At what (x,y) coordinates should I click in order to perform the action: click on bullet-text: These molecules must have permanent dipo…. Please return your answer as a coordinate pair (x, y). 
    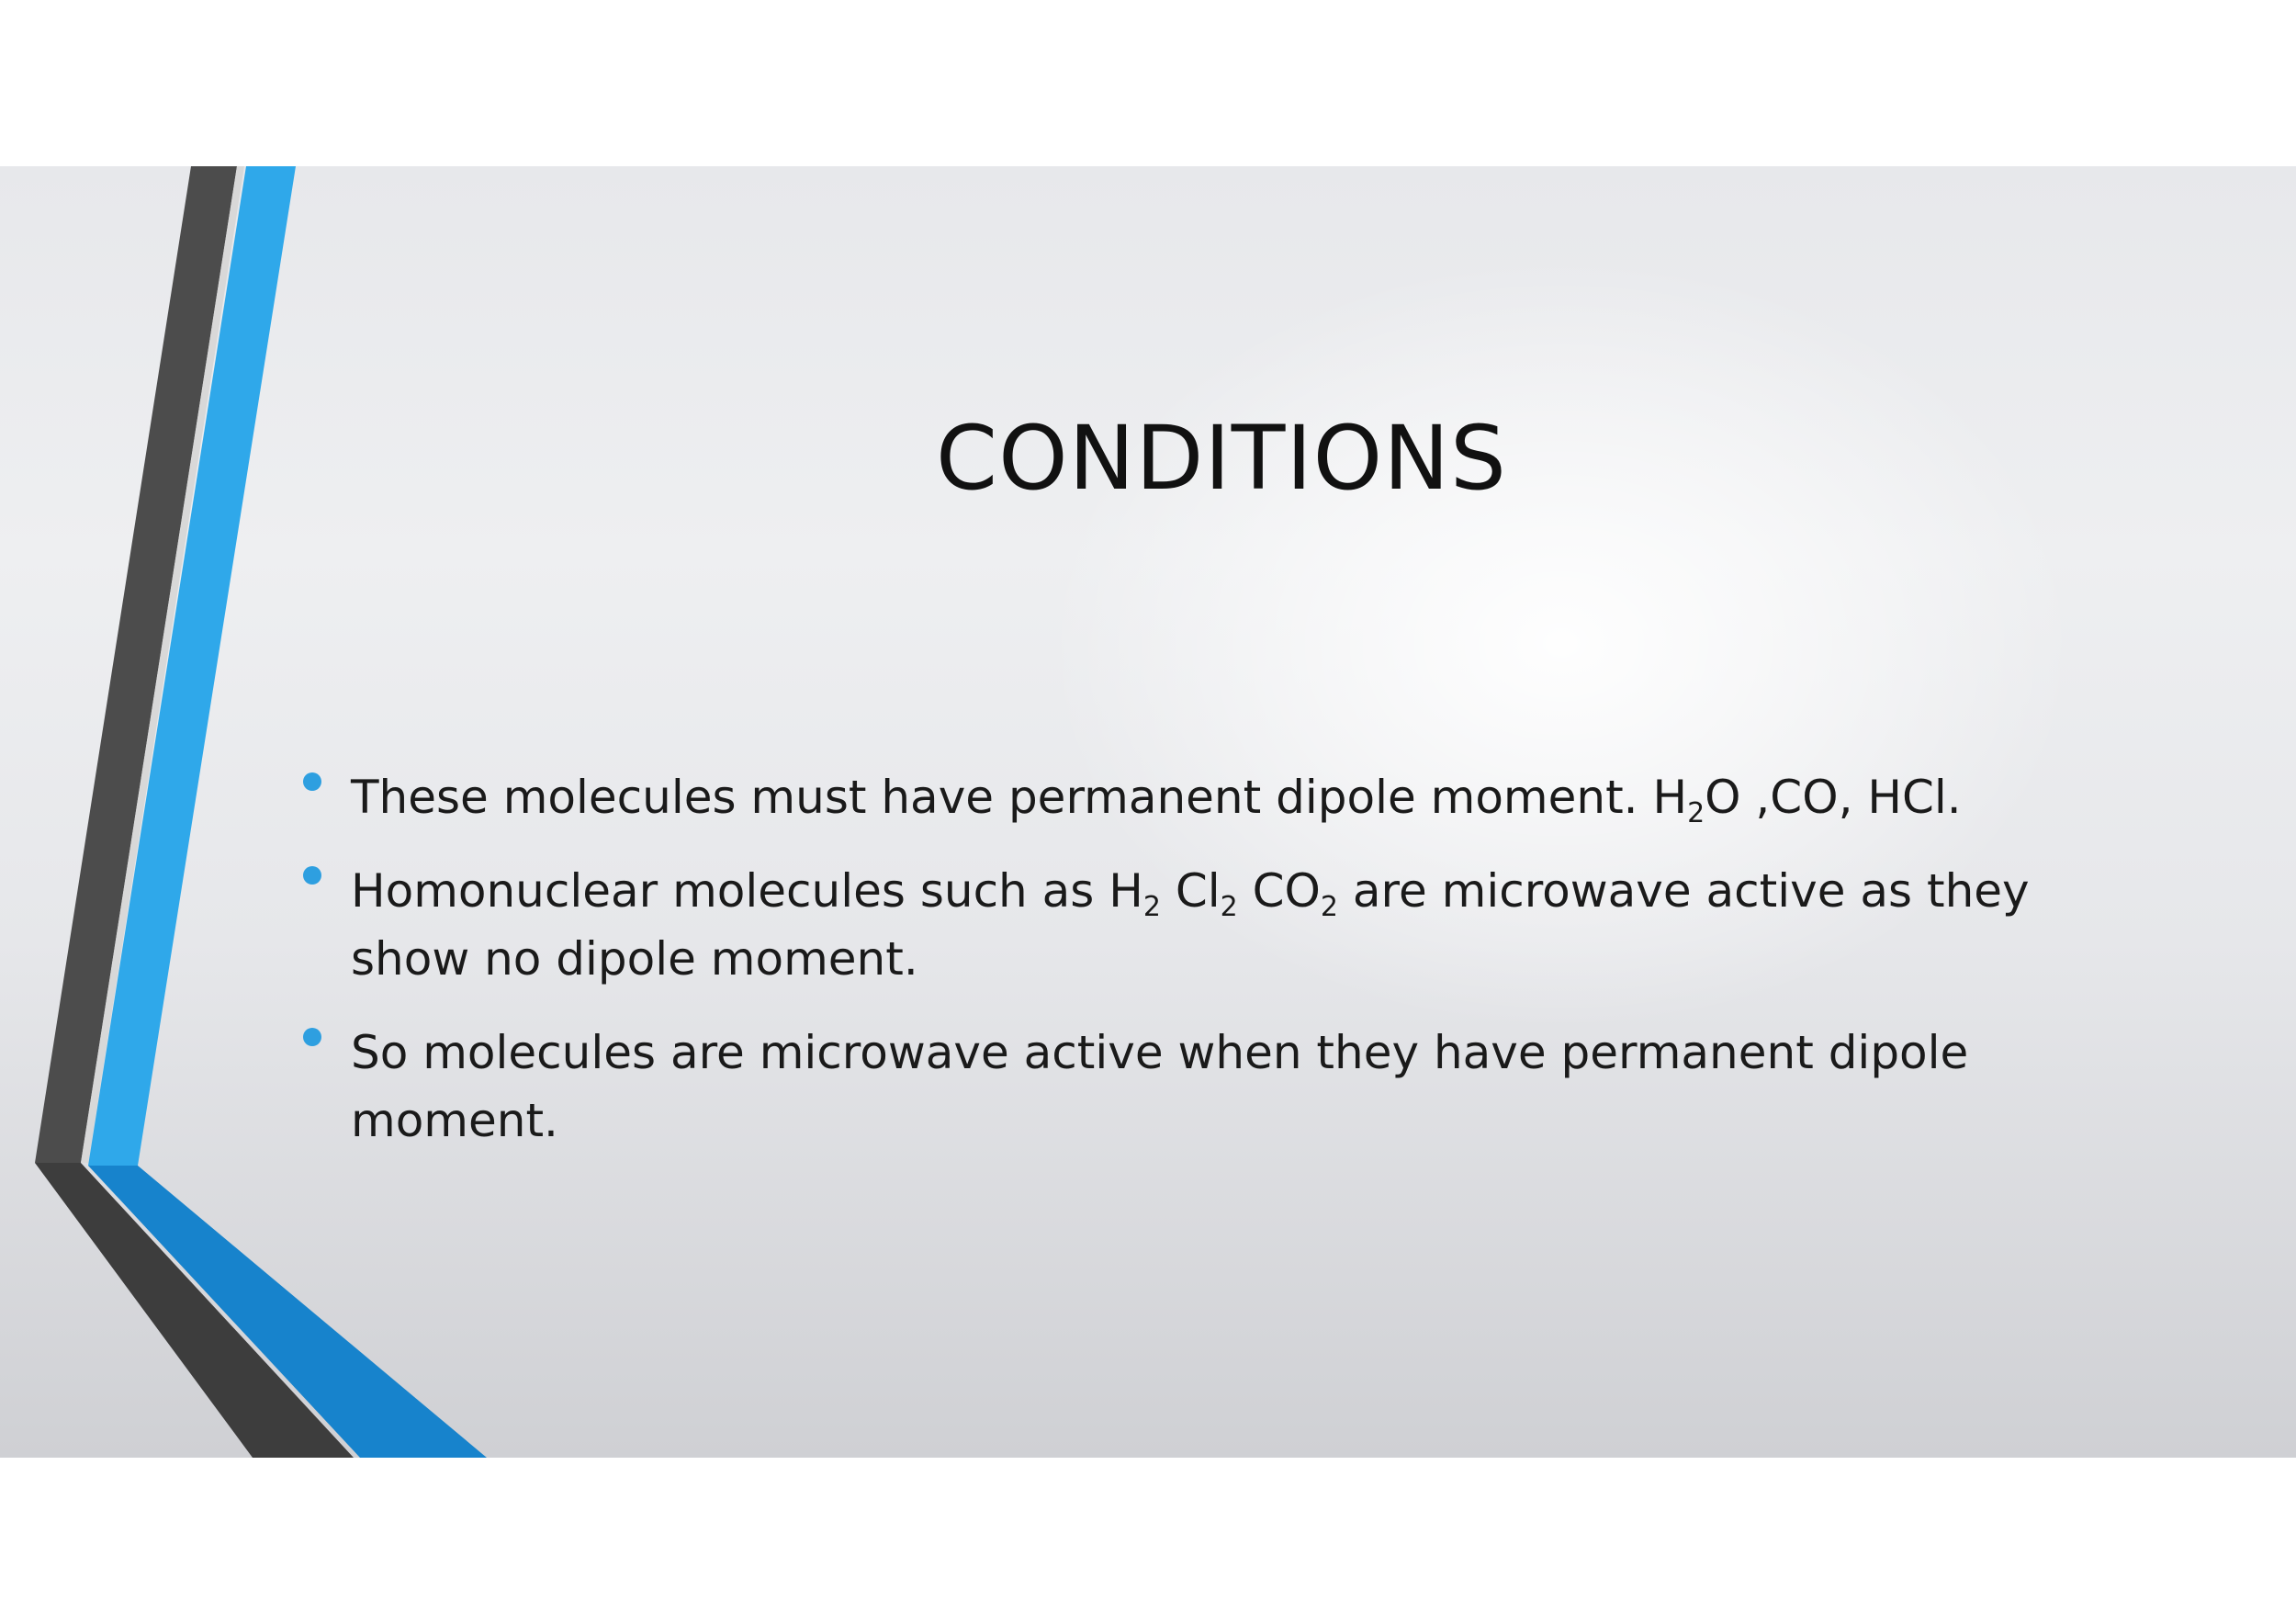
    Looking at the image, I should click on (1156, 800).